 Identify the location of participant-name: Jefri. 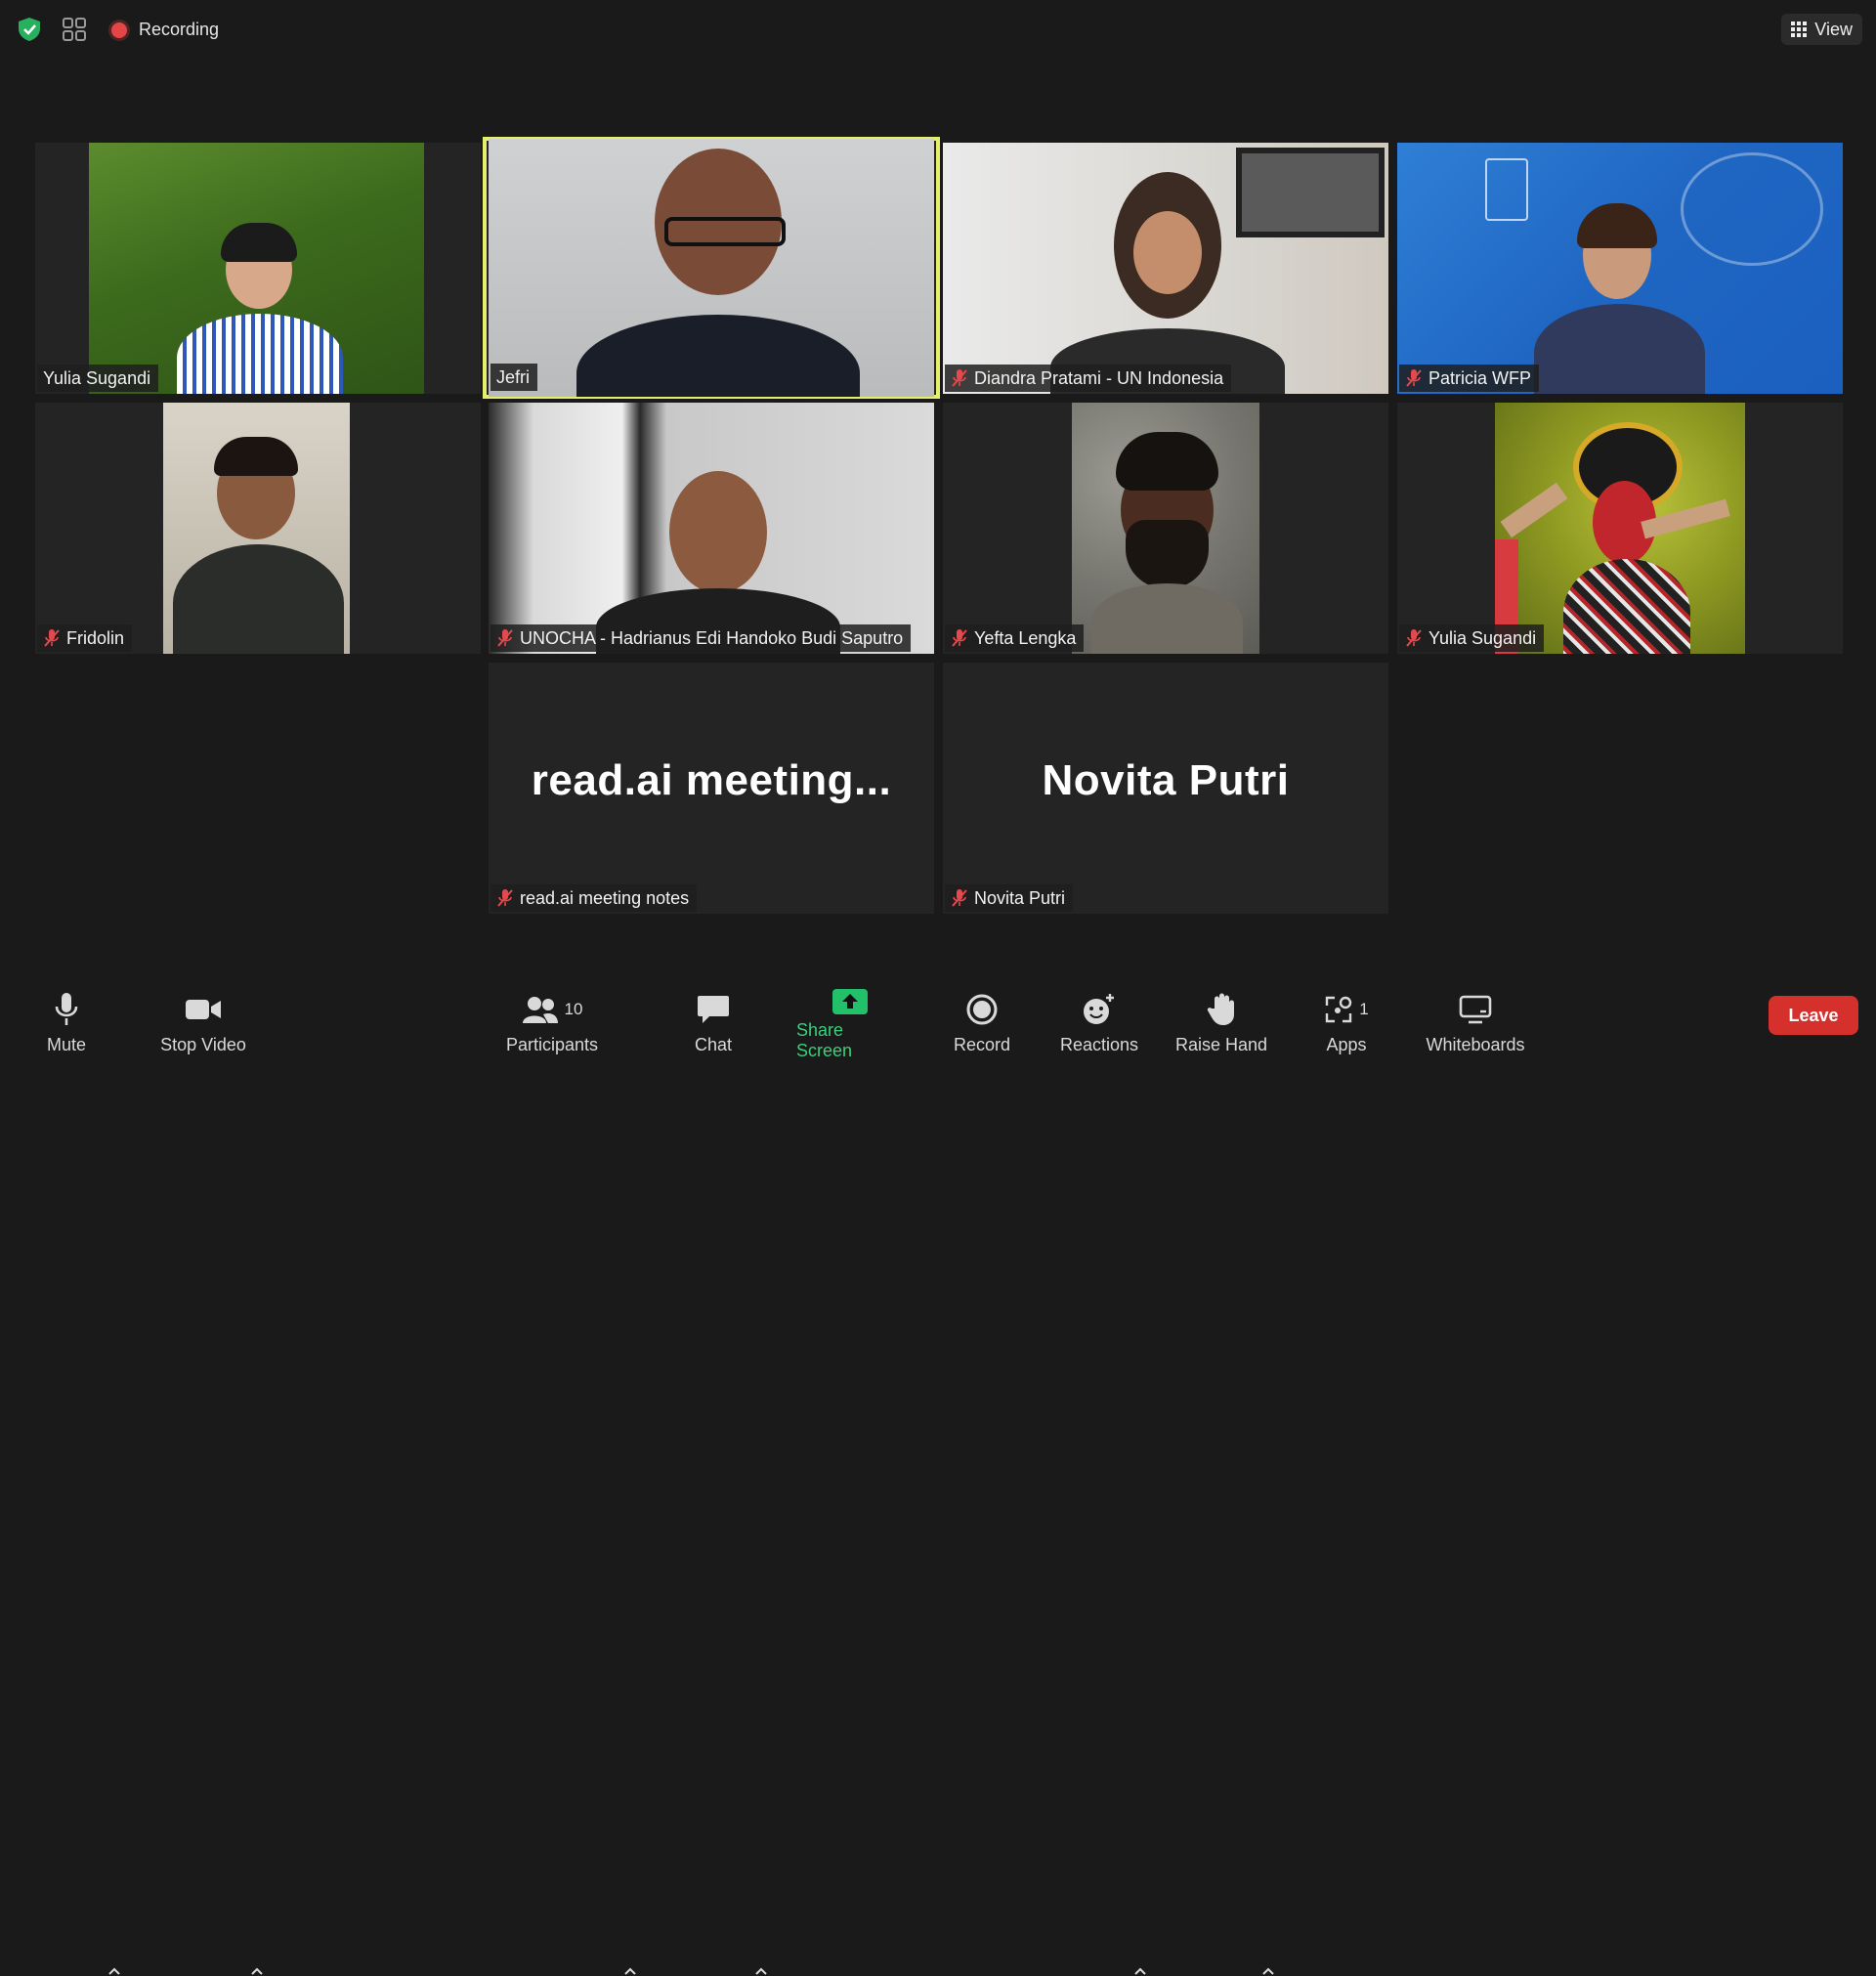
(513, 376).